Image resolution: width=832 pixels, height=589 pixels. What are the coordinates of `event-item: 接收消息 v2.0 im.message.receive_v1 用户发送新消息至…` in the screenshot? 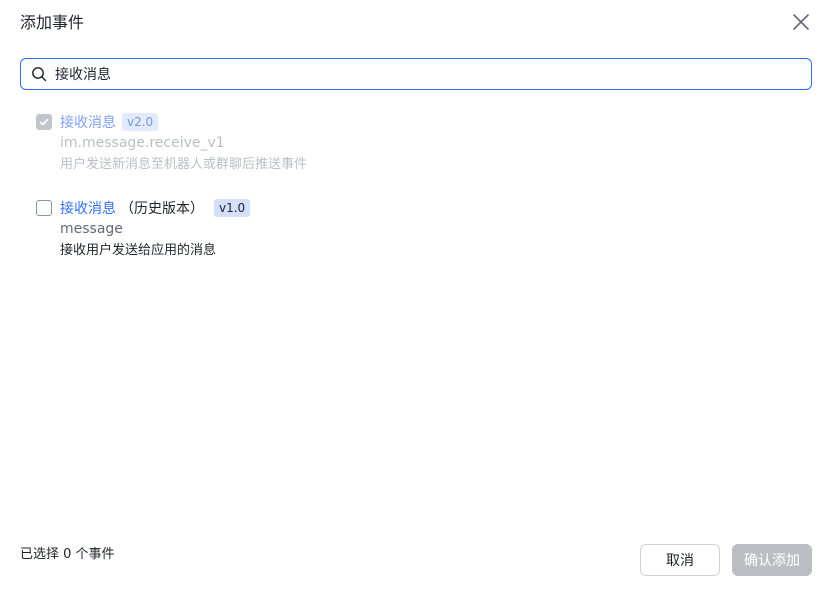 It's located at (171, 144).